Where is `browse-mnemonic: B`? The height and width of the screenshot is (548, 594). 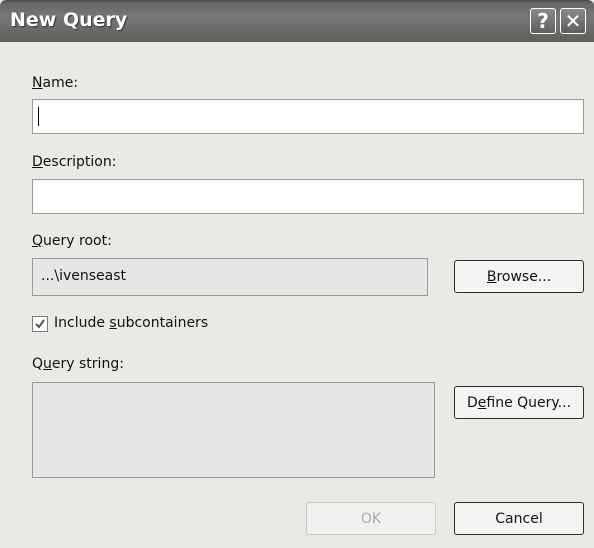 browse-mnemonic: B is located at coordinates (491, 276).